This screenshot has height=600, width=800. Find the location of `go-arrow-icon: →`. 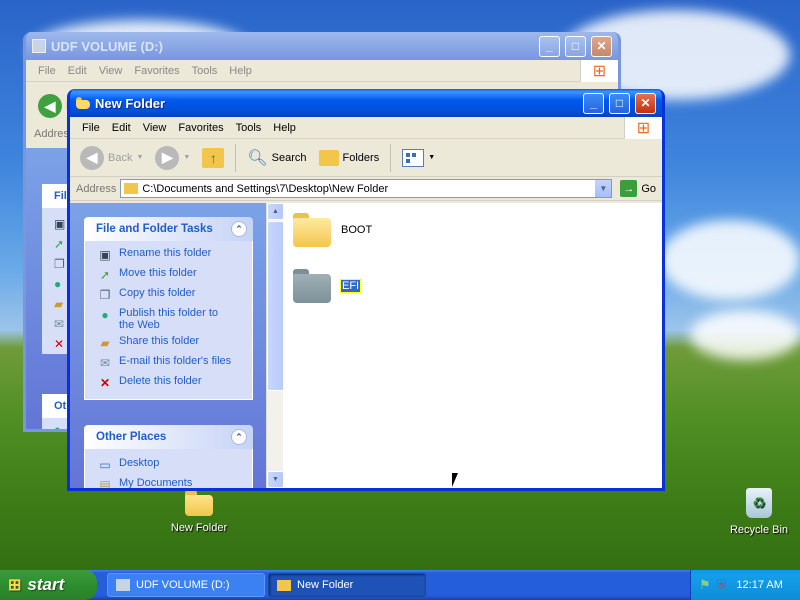

go-arrow-icon: → is located at coordinates (629, 188).